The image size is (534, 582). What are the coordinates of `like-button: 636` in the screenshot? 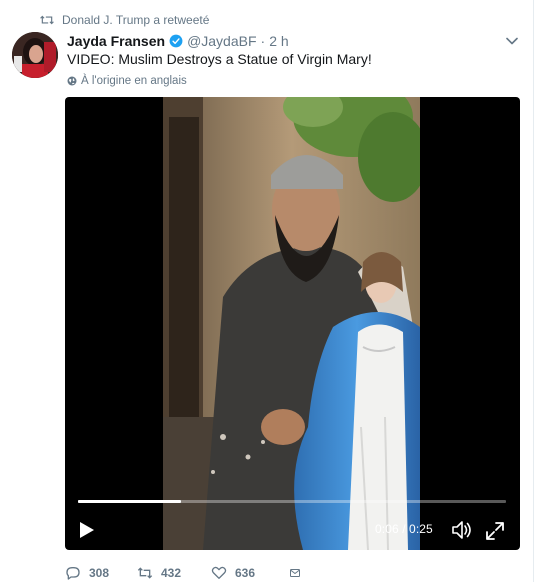 It's located at (250, 573).